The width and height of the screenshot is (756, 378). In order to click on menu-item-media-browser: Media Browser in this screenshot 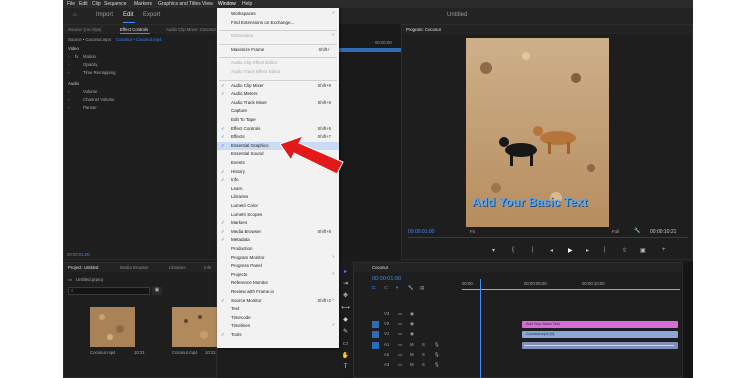, I will do `click(246, 231)`.